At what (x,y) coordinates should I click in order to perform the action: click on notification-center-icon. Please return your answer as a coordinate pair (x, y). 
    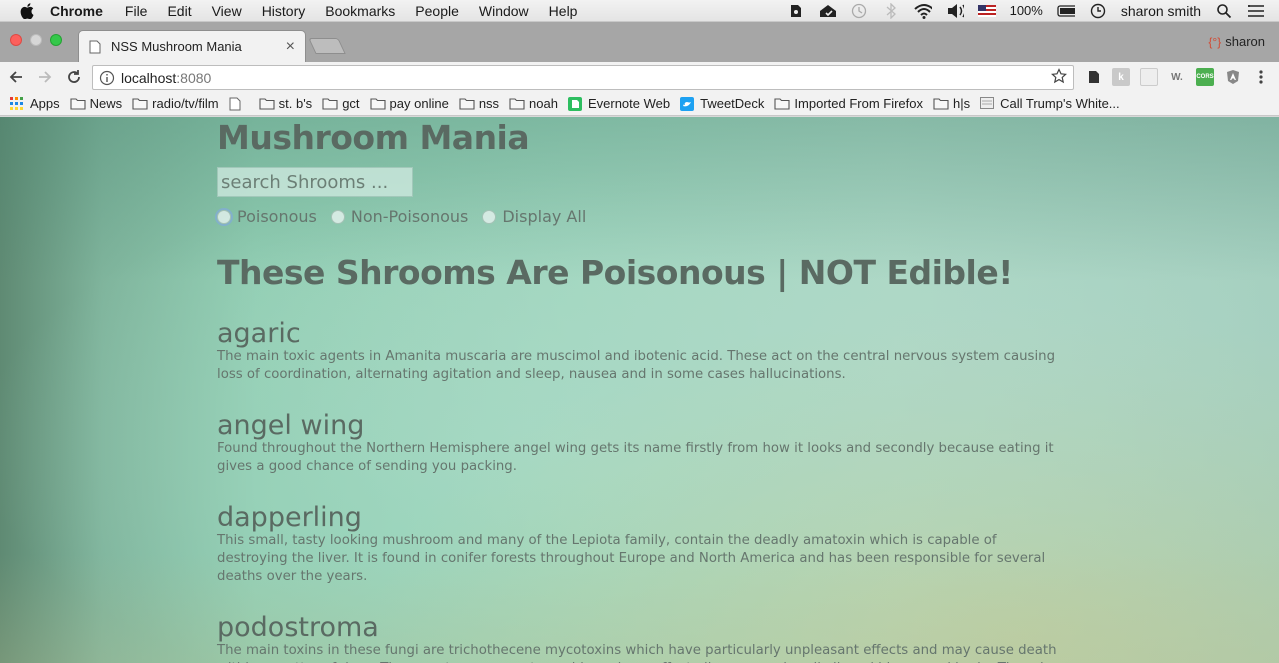
    Looking at the image, I should click on (1256, 11).